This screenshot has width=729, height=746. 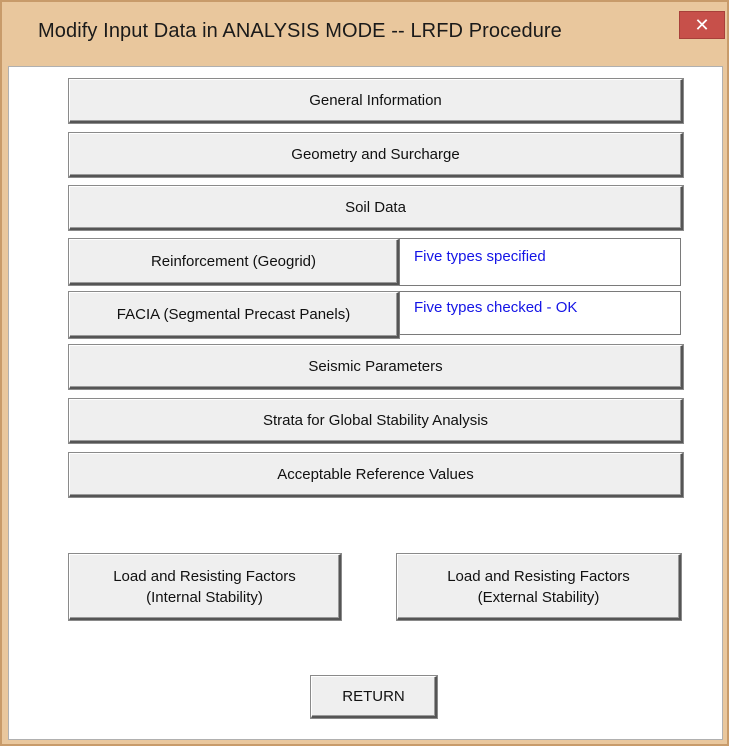 What do you see at coordinates (204, 576) in the screenshot?
I see `load-internal-line1: Load and Resisting Factors` at bounding box center [204, 576].